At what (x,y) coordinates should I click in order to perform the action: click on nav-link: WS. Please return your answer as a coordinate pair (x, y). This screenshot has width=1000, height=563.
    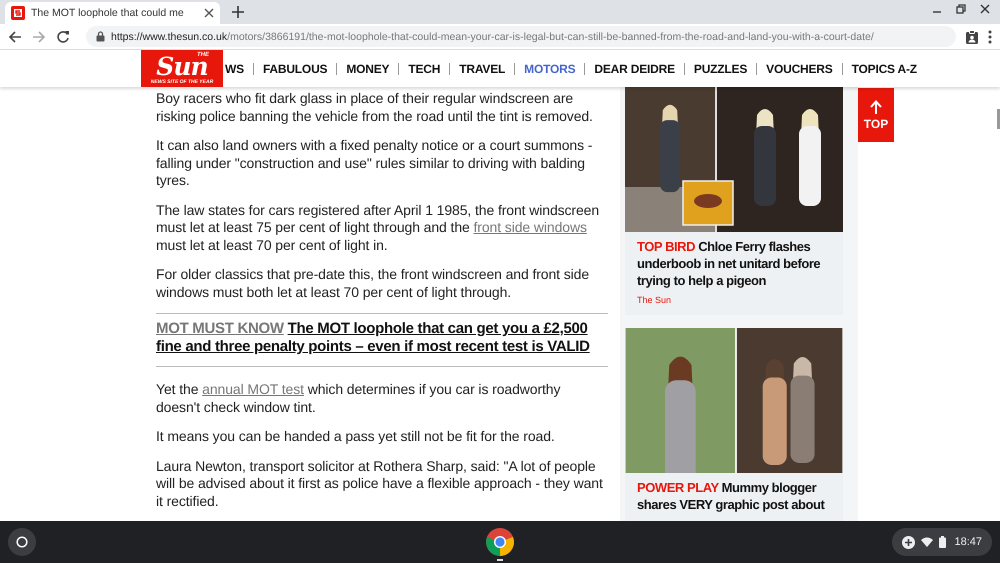
    Looking at the image, I should click on (239, 68).